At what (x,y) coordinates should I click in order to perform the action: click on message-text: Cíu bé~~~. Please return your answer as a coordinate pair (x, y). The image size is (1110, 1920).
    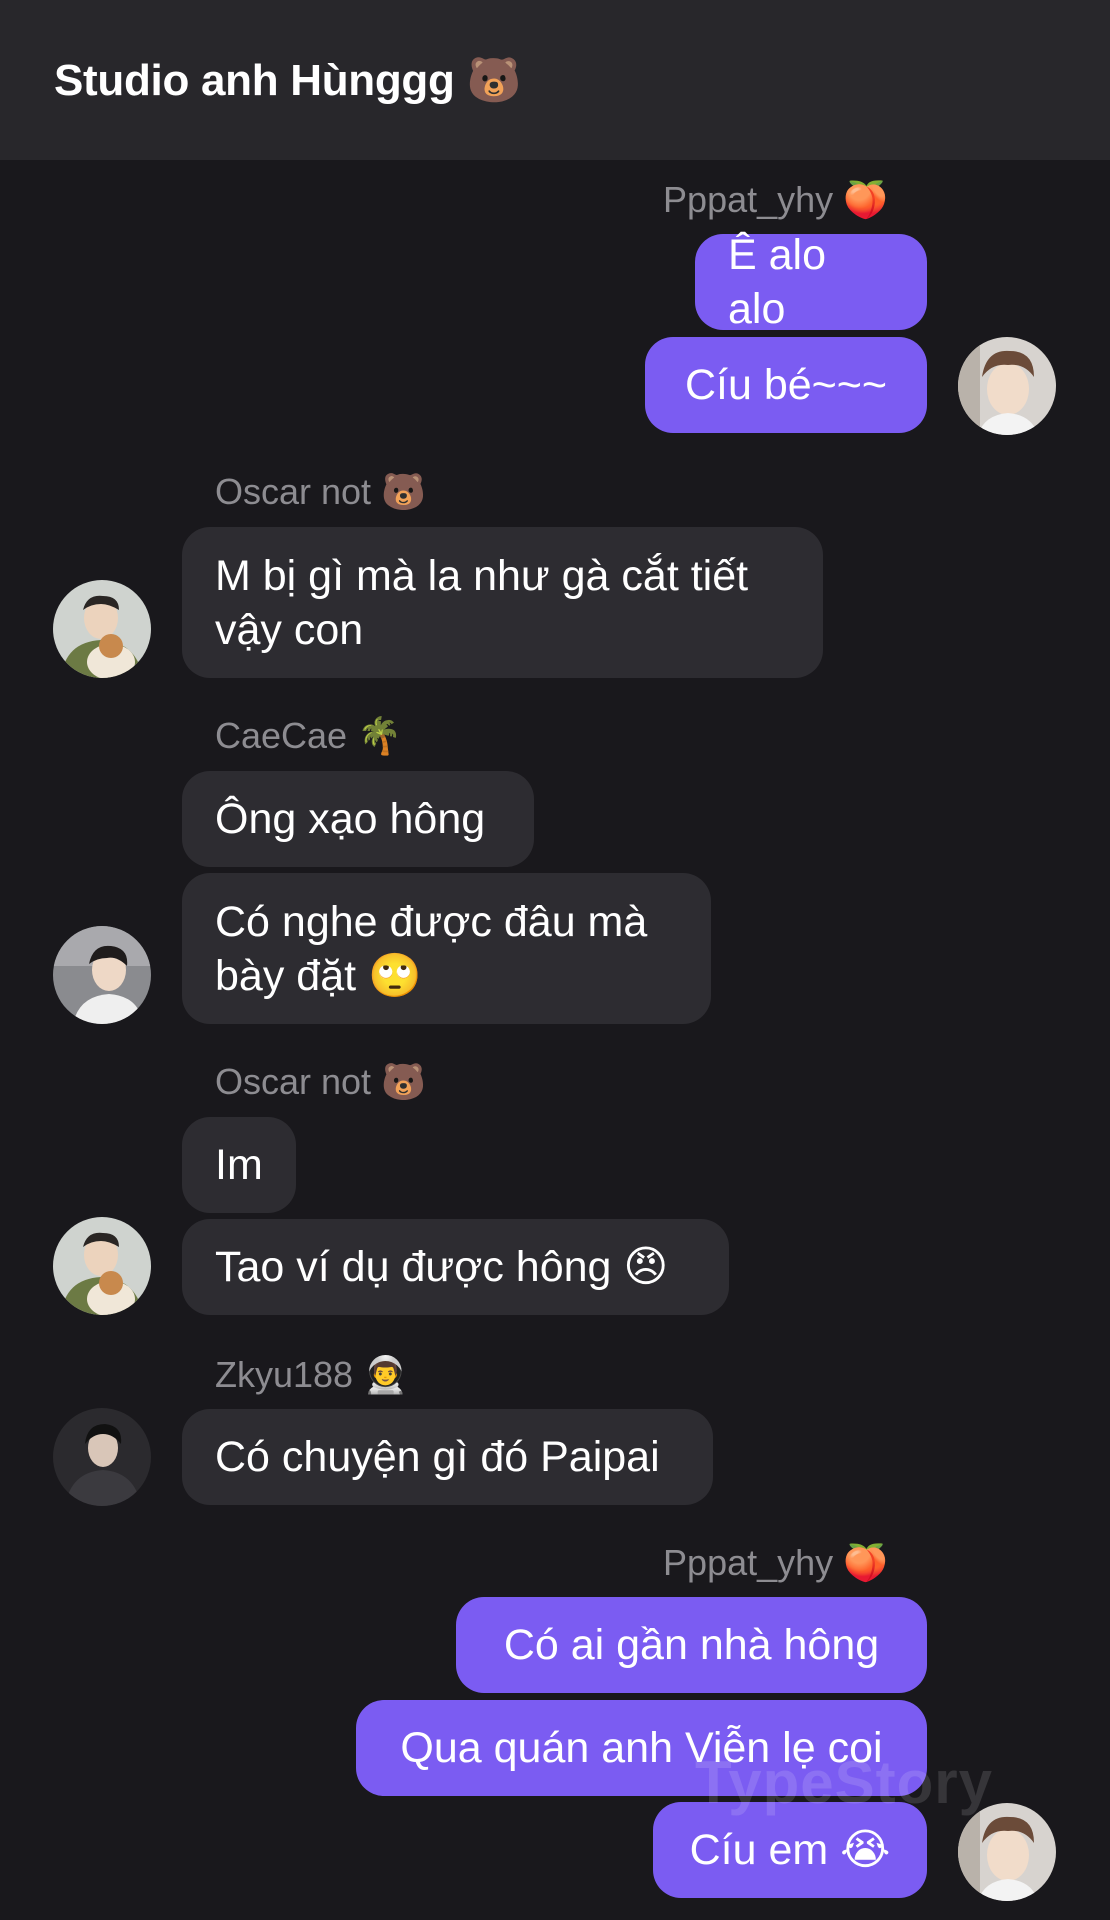
    Looking at the image, I should click on (786, 385).